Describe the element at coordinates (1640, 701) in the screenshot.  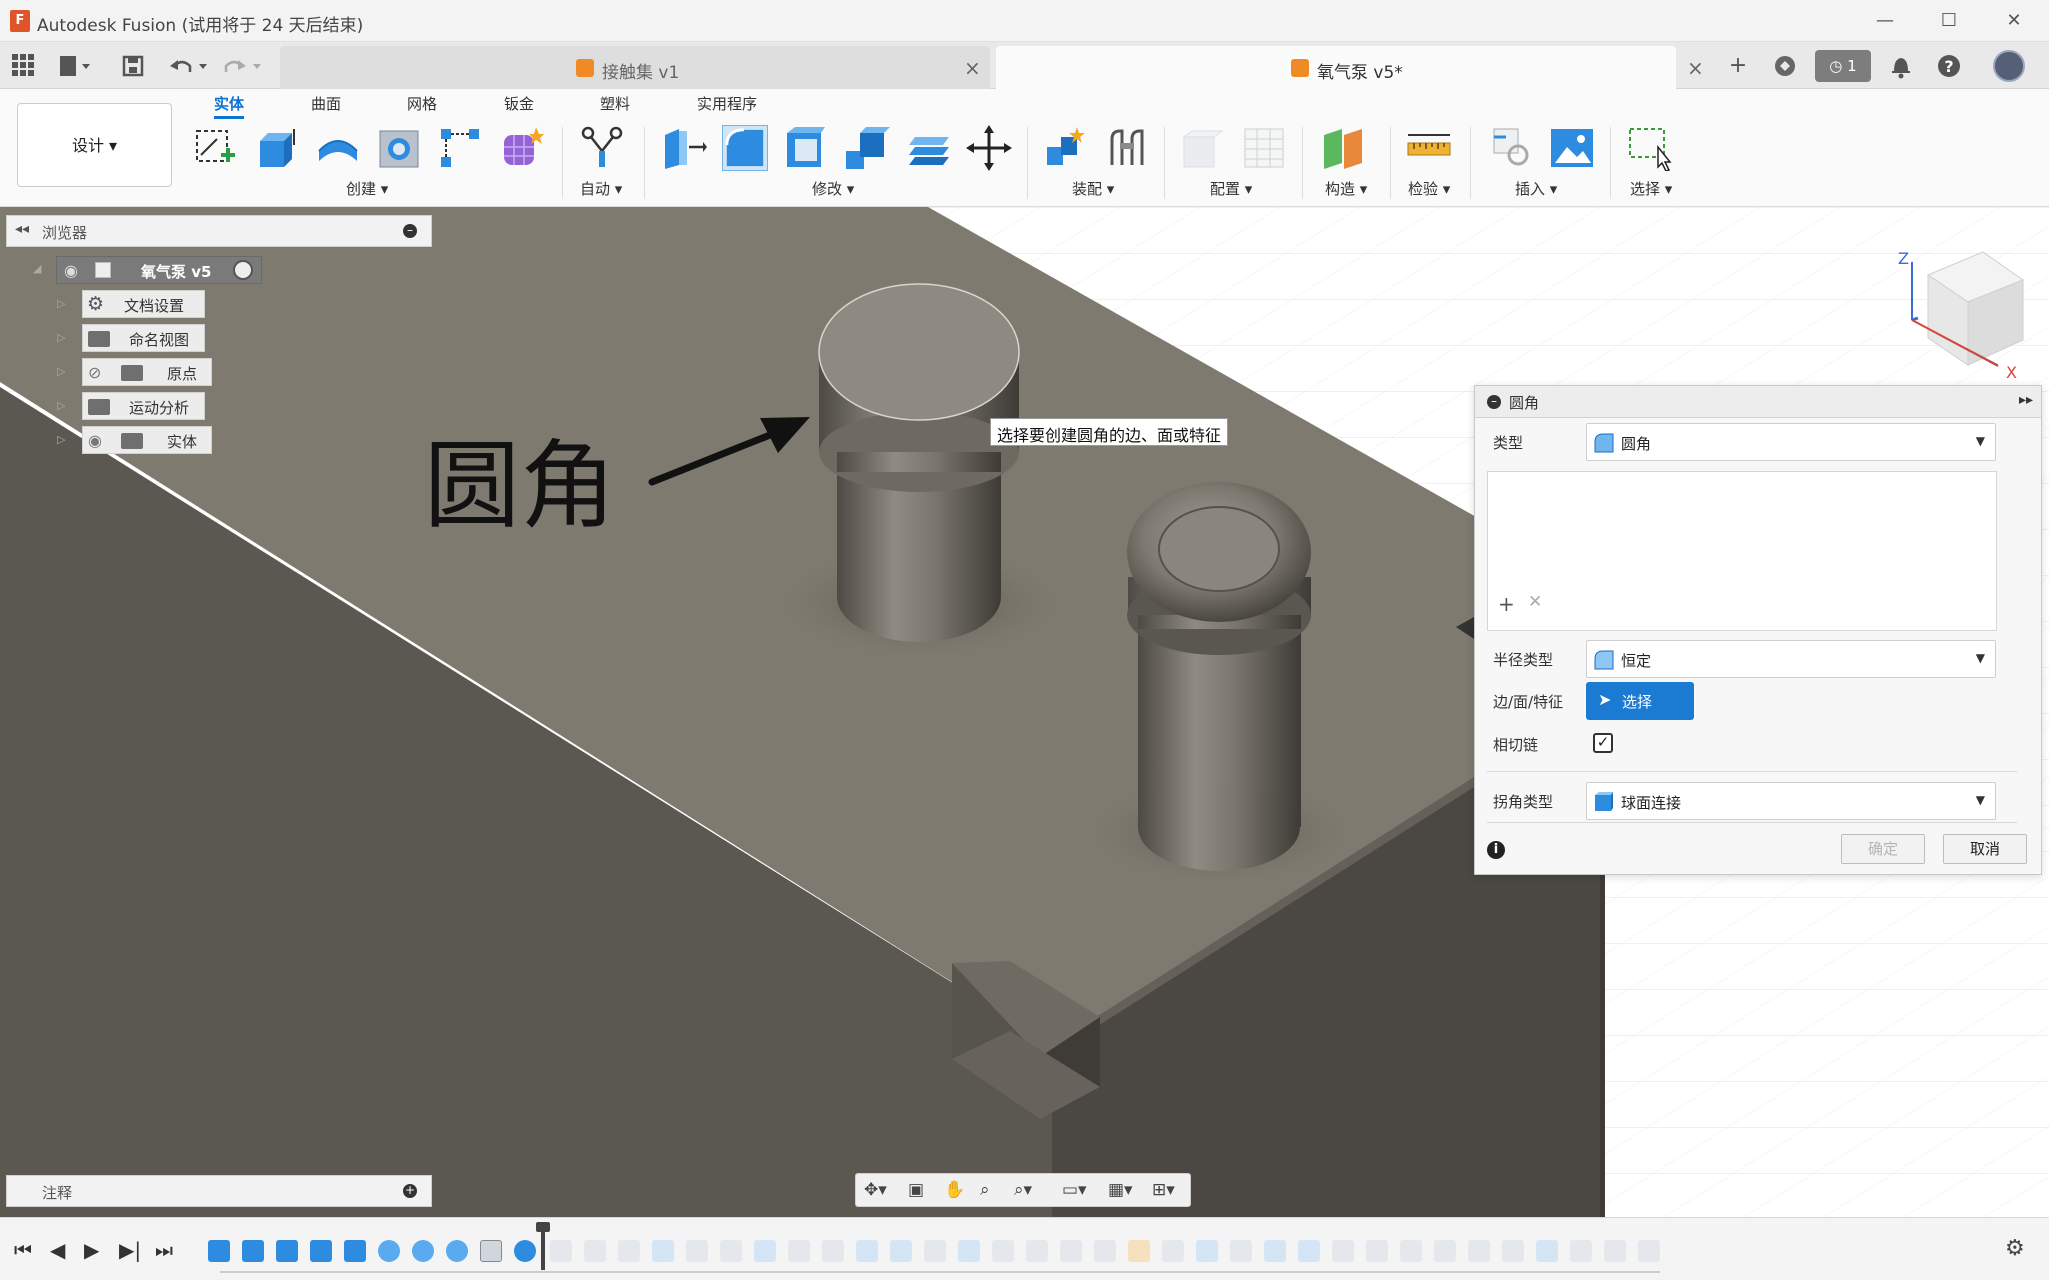
I see `edge-select-button: ➤ 选择` at that location.